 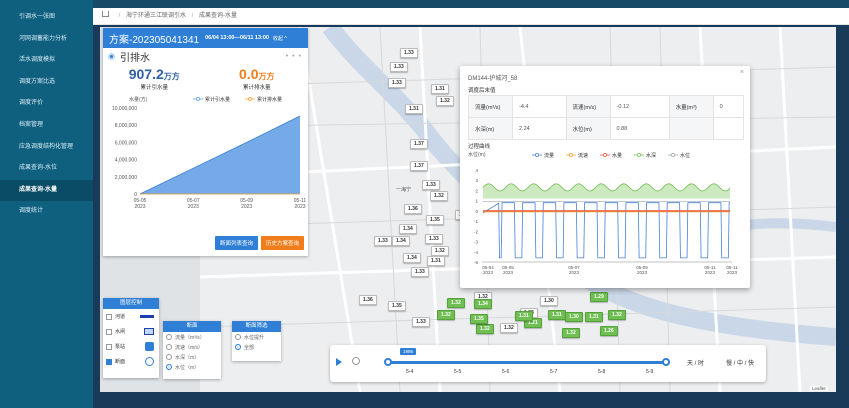 What do you see at coordinates (46, 148) in the screenshot?
I see `sidebar-item: 应急调度结构化管理` at bounding box center [46, 148].